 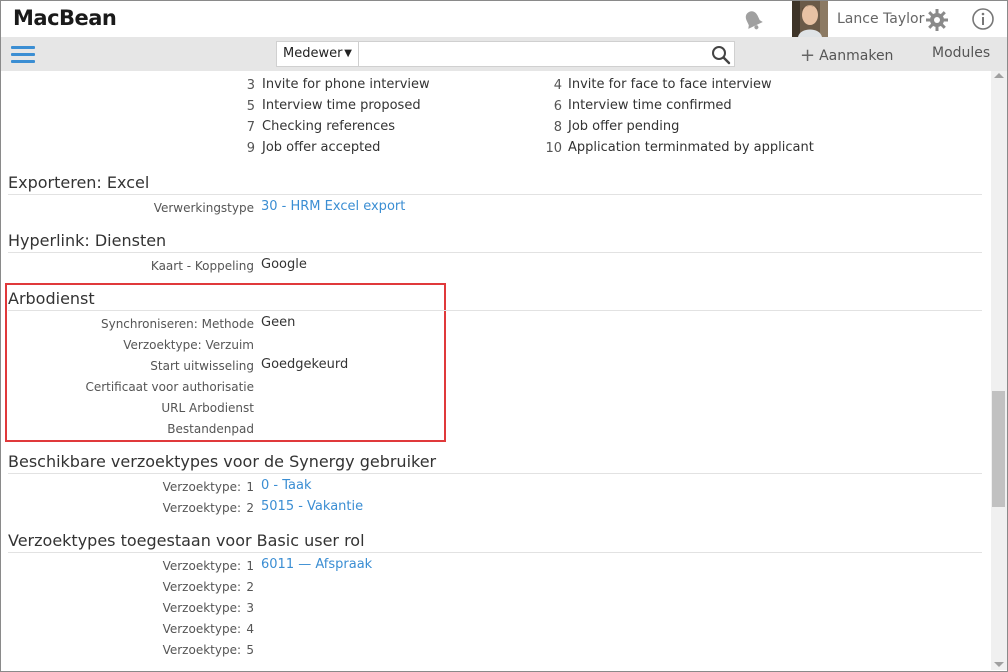 I want to click on section-title-export: Exporteren: Excel, so click(x=79, y=182).